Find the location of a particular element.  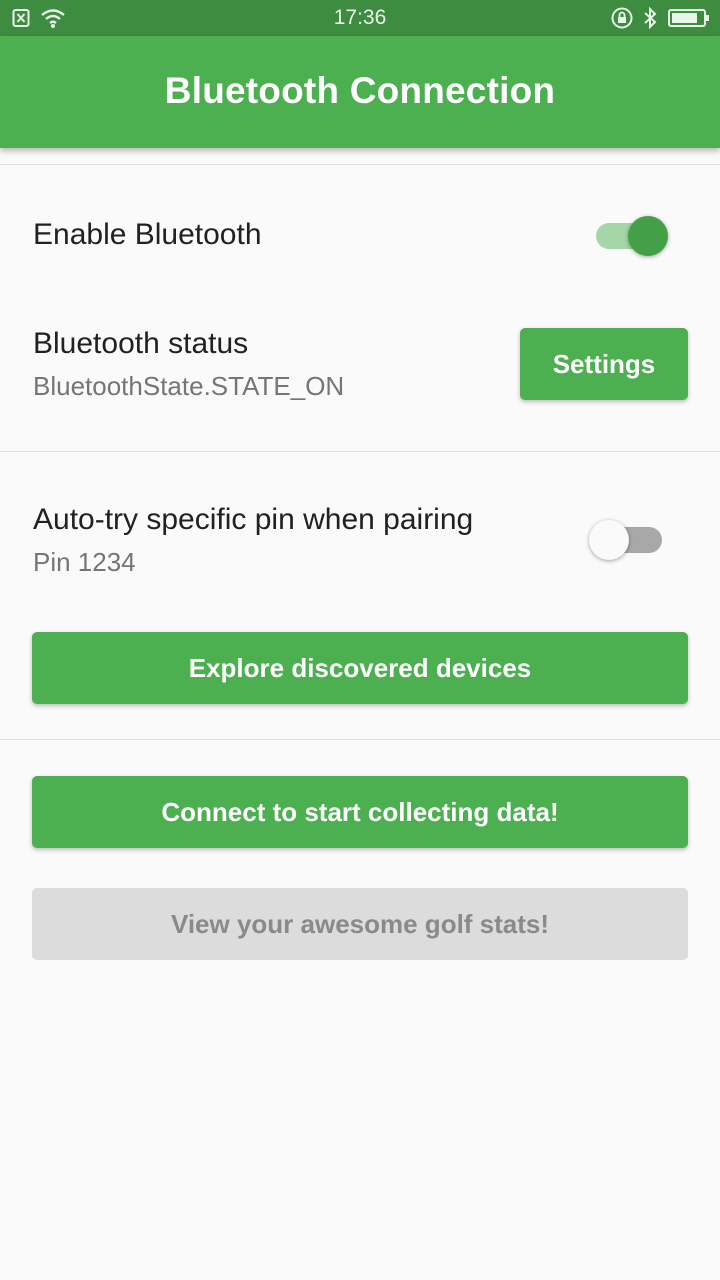

explore-devices-button: Explore discovered devices is located at coordinates (360, 668).